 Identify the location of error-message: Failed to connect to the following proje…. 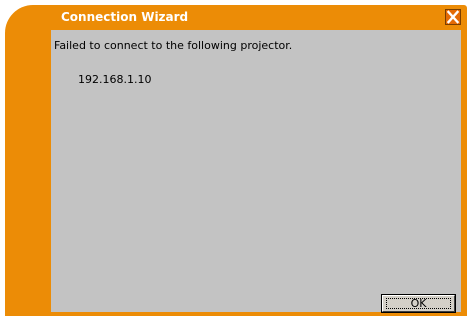
(173, 45).